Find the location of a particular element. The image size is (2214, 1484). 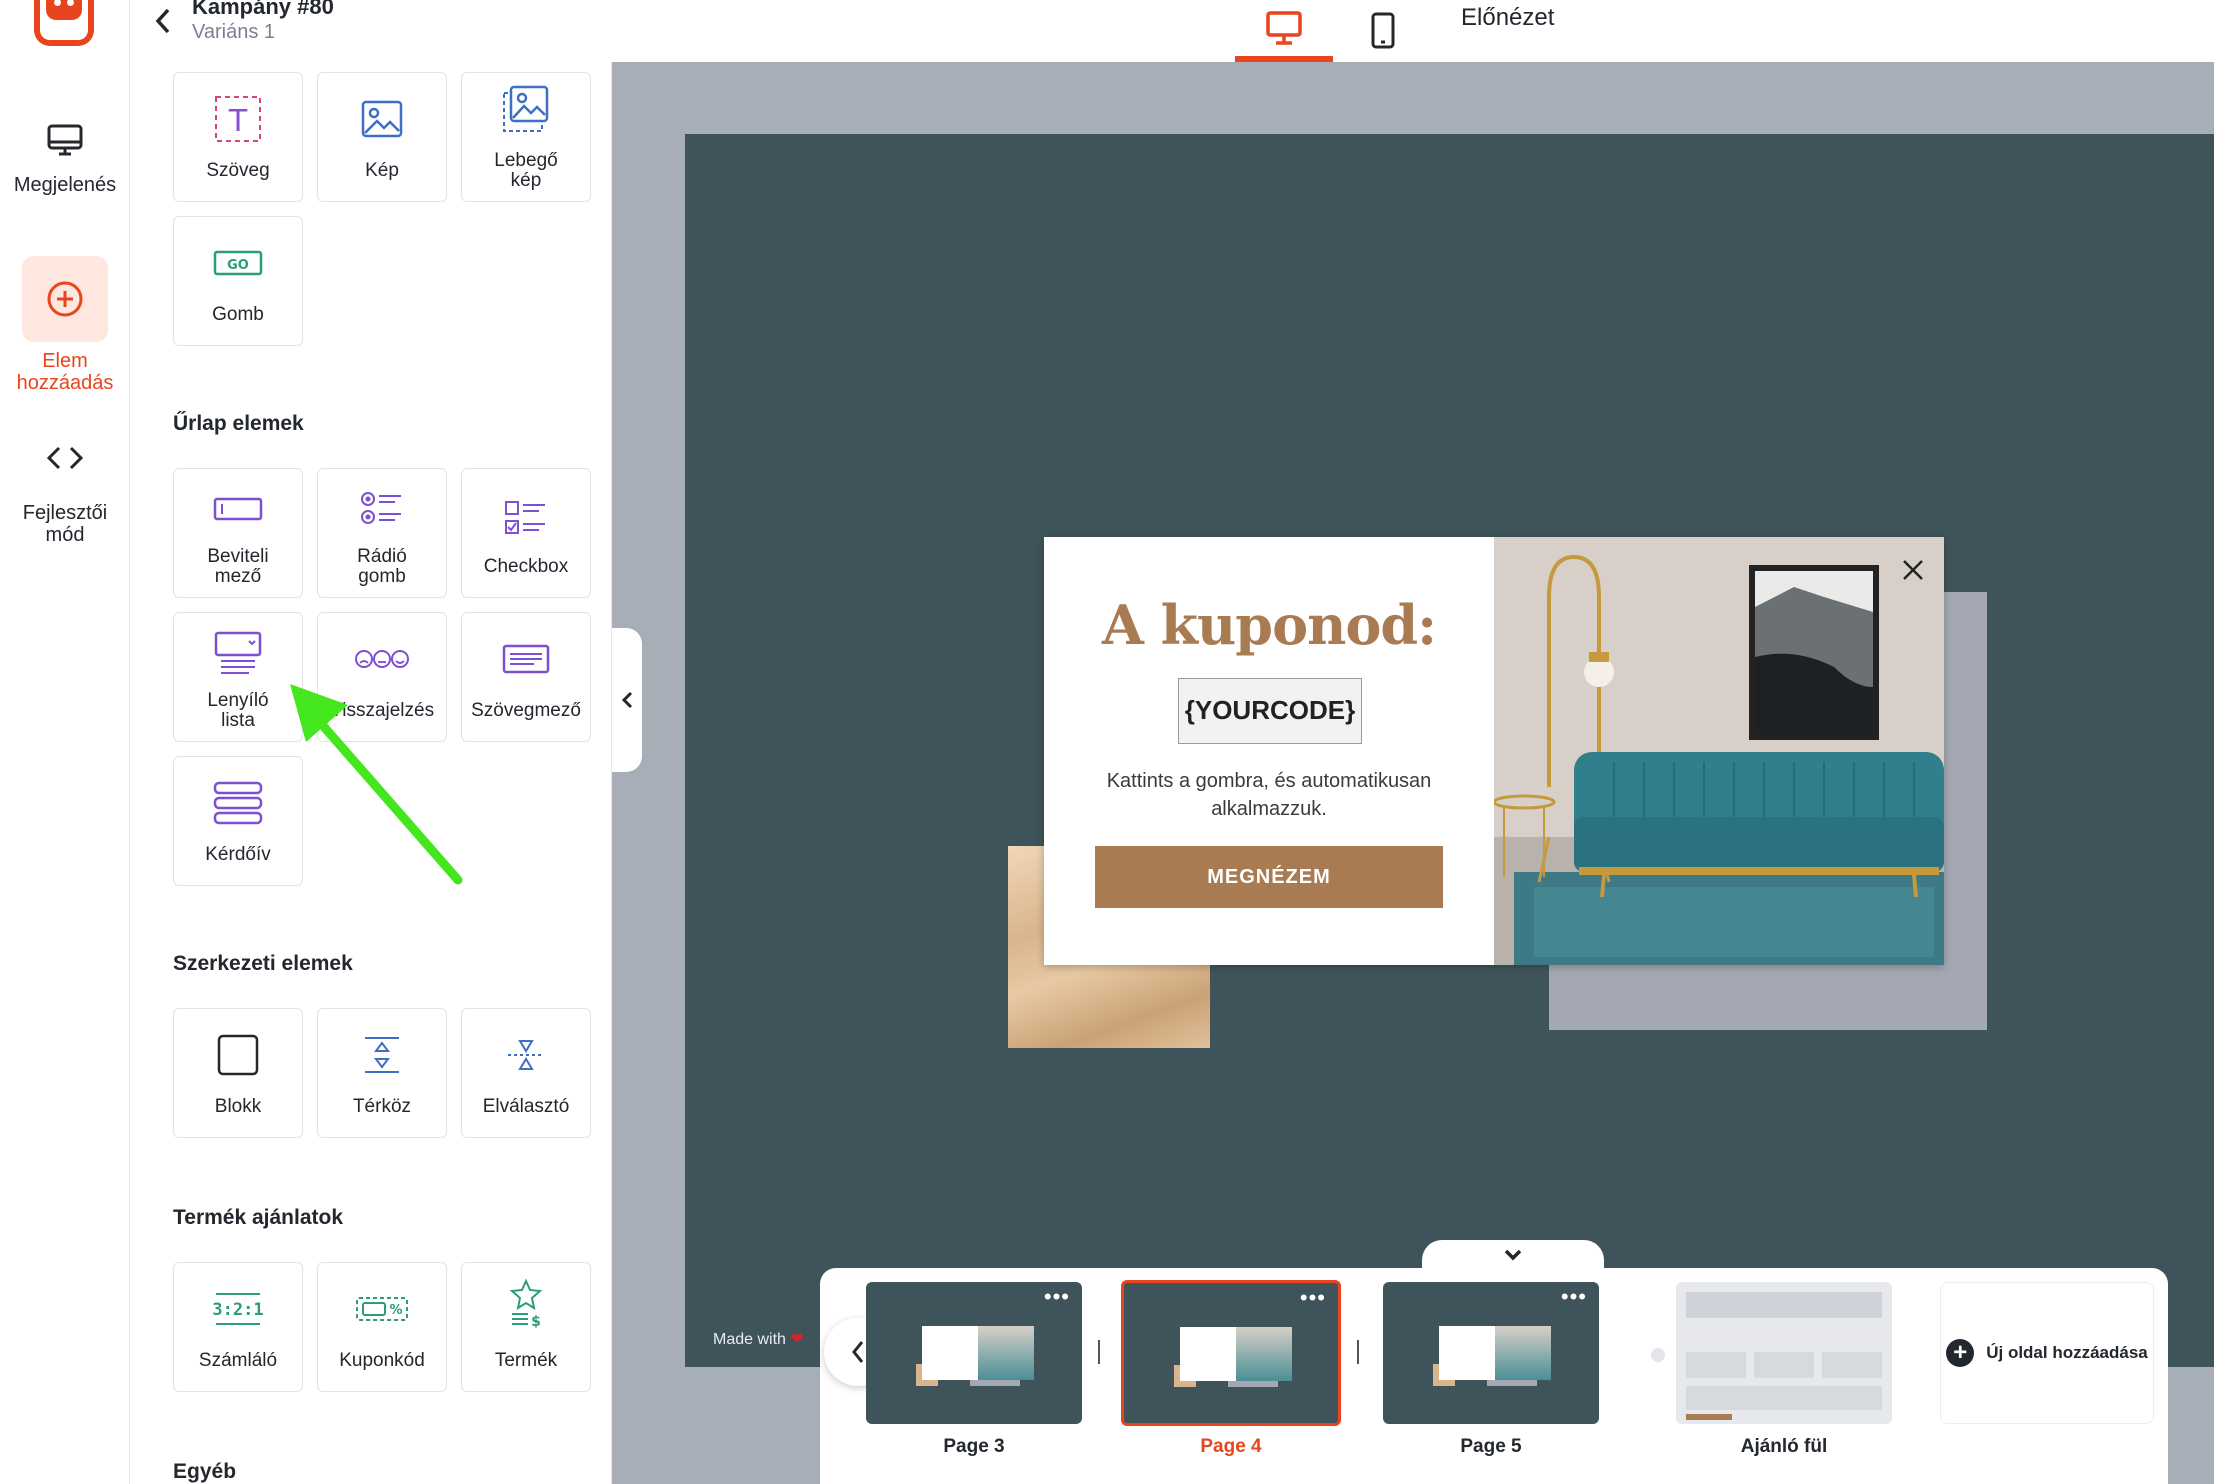

svg-text: T is located at coordinates (238, 121).